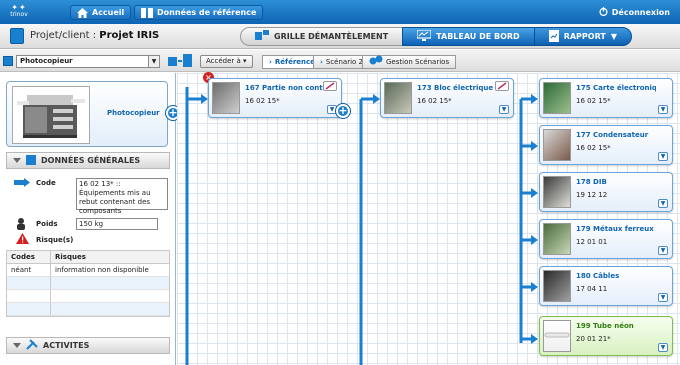 The image size is (680, 365). I want to click on trinov-logo: ✦✦ trinov, so click(19, 11).